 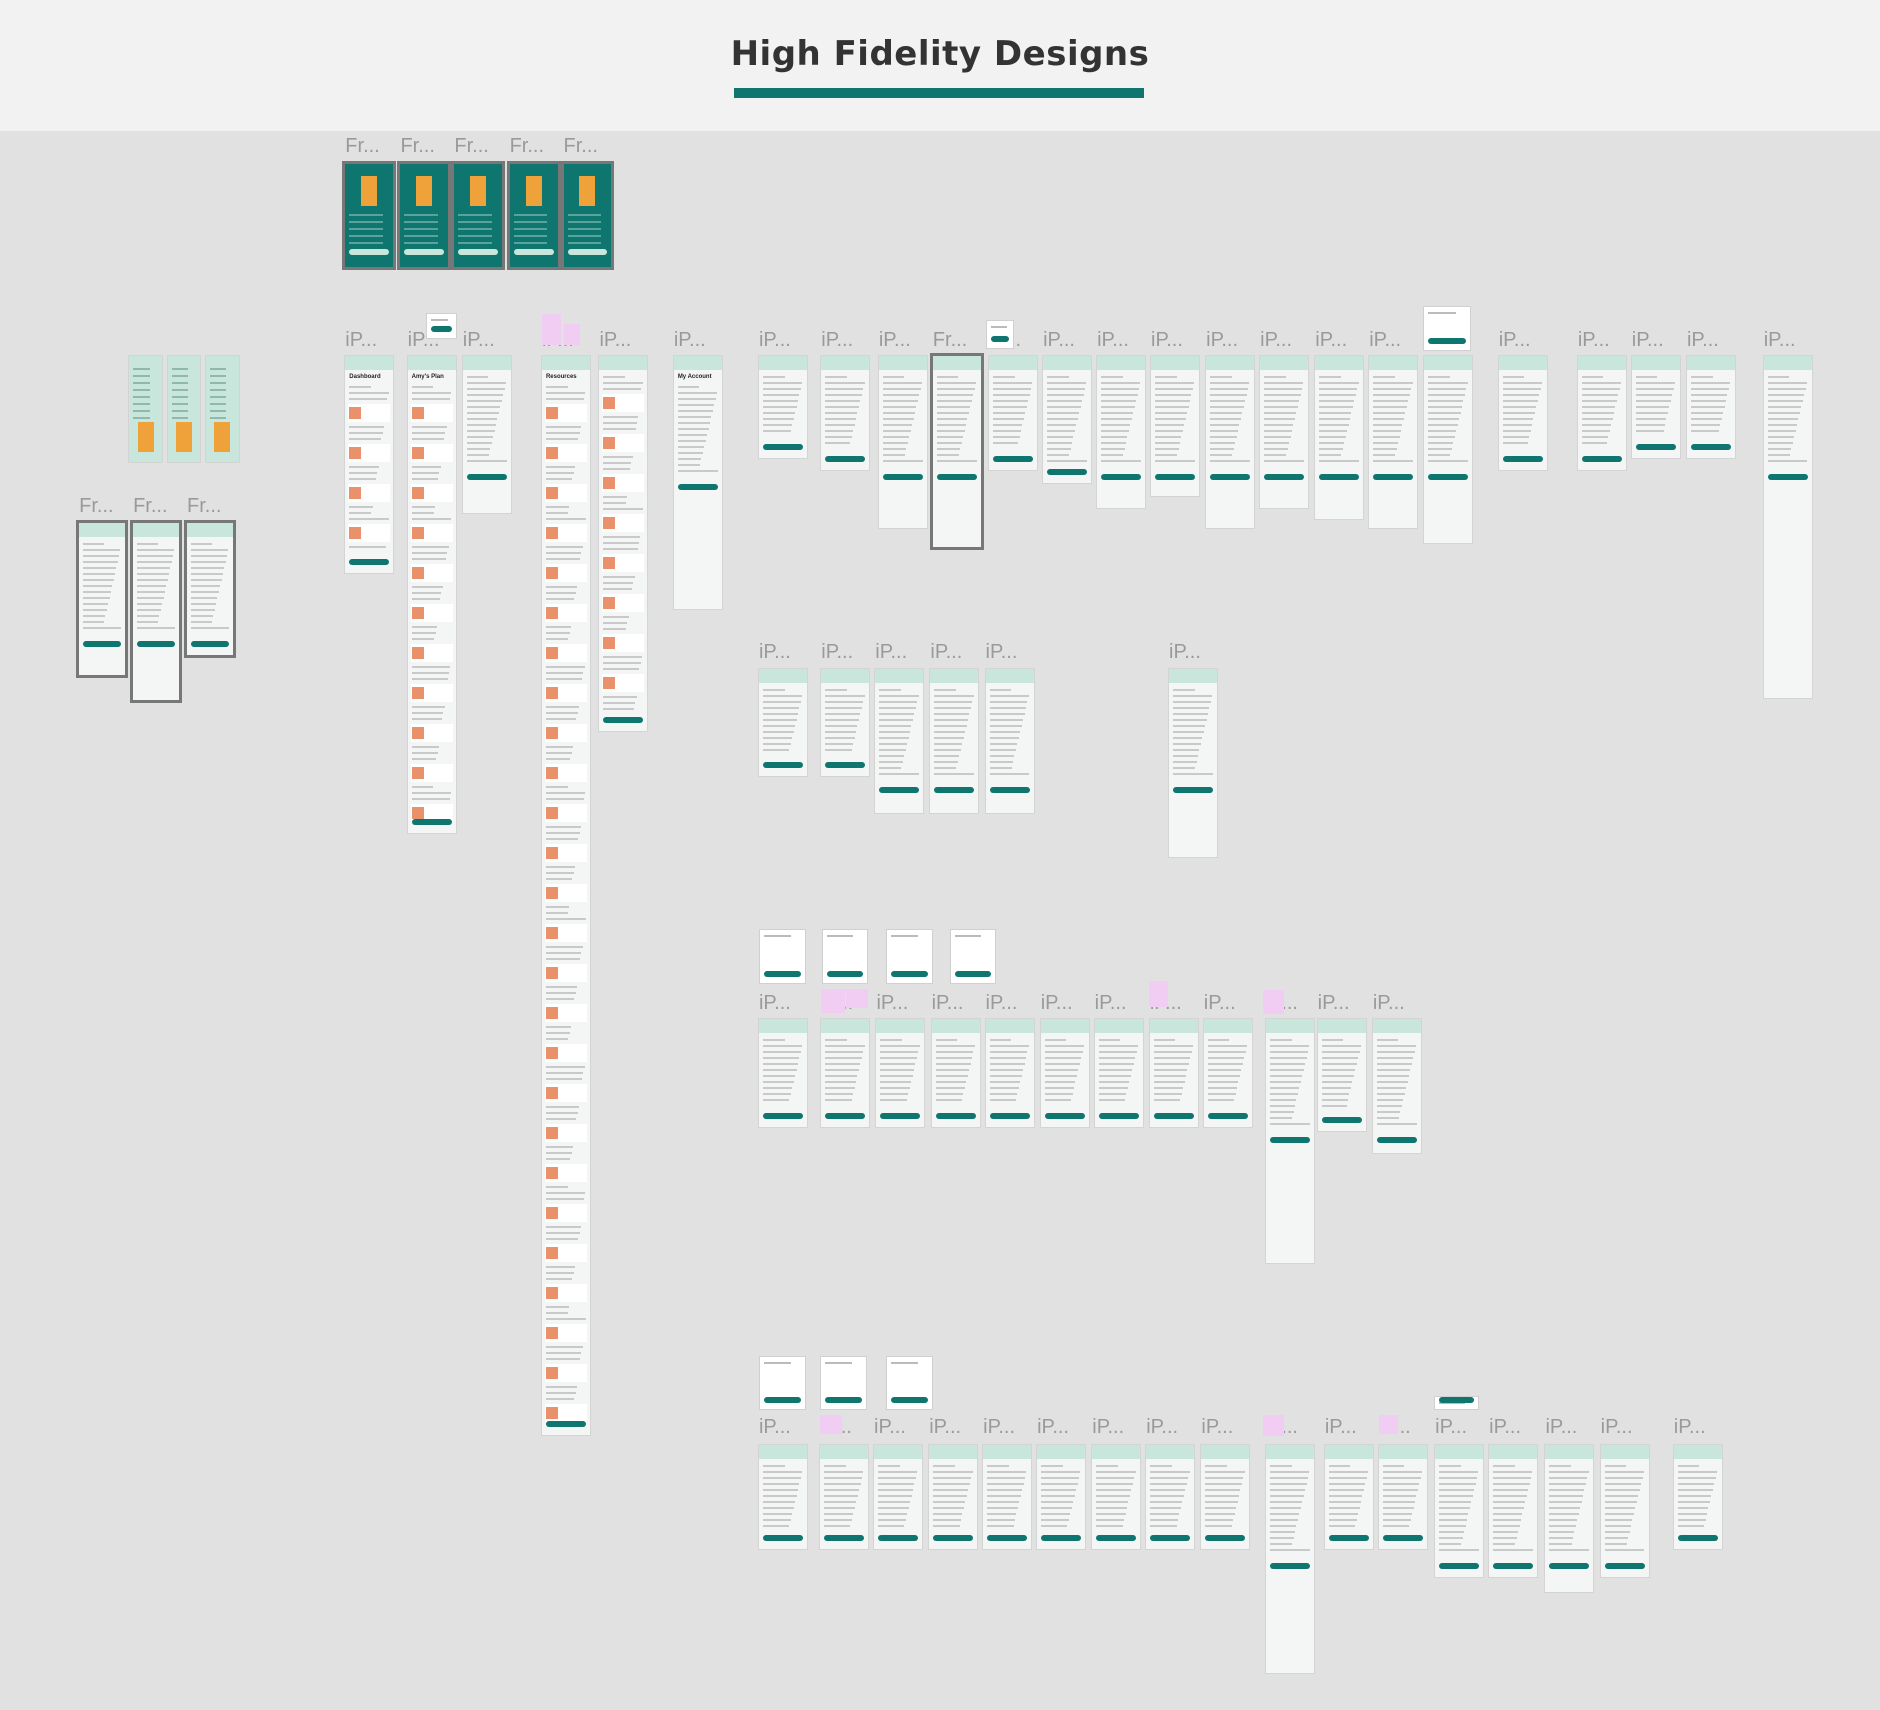 What do you see at coordinates (431, 595) in the screenshot?
I see `screen-frame: Amy's Plan` at bounding box center [431, 595].